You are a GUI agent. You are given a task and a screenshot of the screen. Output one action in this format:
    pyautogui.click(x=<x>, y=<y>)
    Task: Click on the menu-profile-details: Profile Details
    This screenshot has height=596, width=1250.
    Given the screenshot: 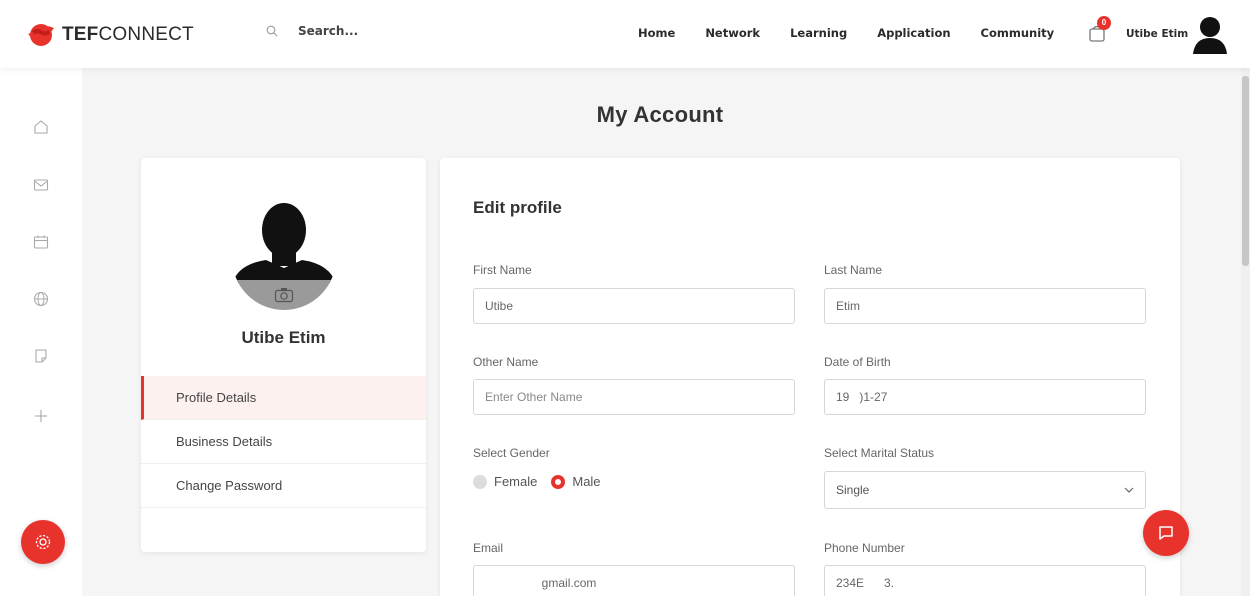 What is the action you would take?
    pyautogui.click(x=283, y=398)
    